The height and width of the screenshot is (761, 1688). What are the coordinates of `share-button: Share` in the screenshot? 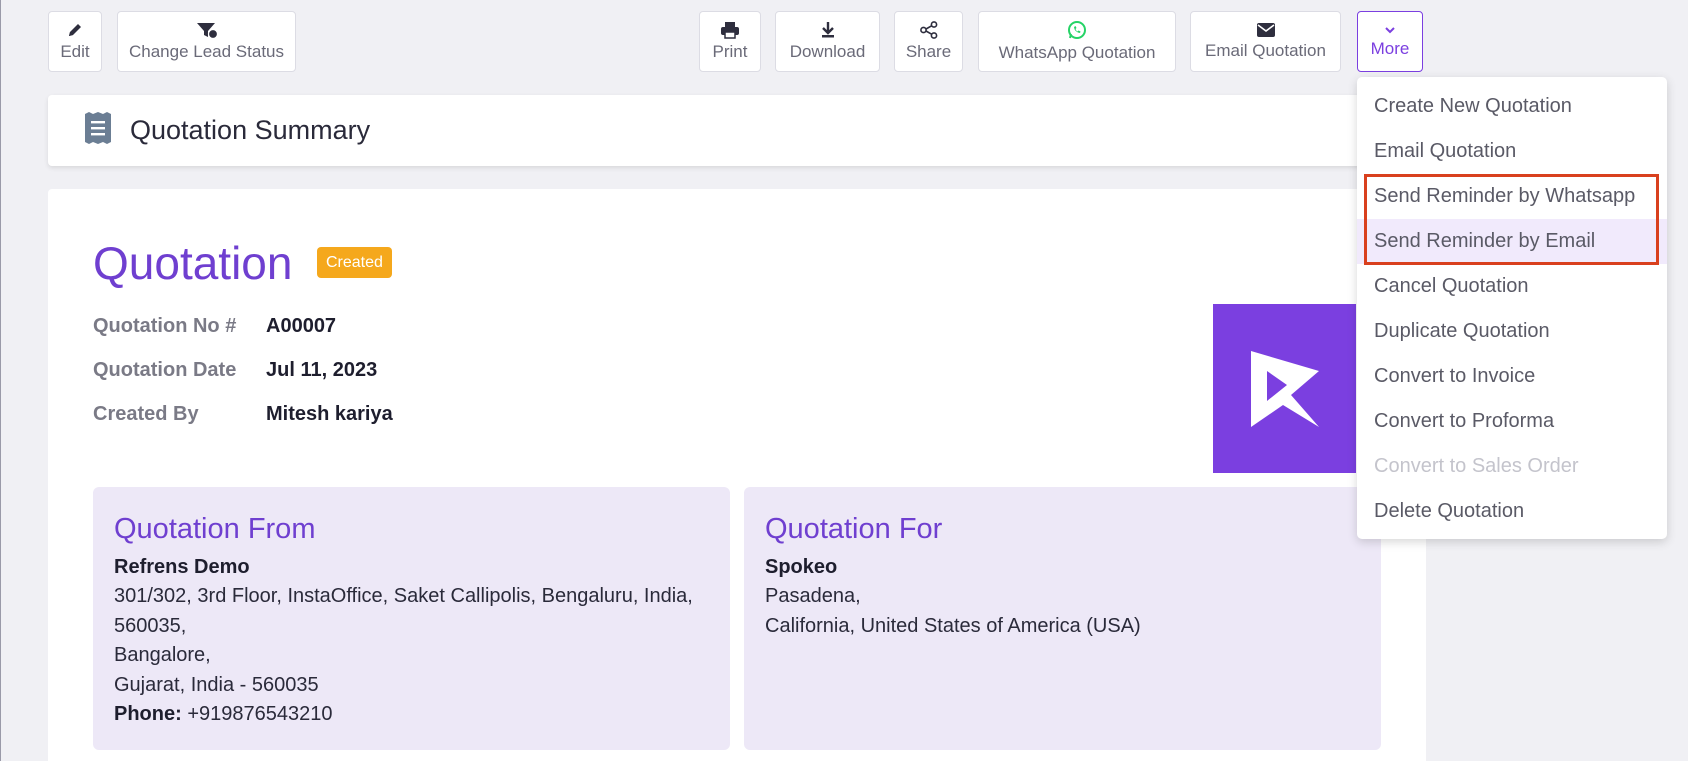 It's located at (928, 41).